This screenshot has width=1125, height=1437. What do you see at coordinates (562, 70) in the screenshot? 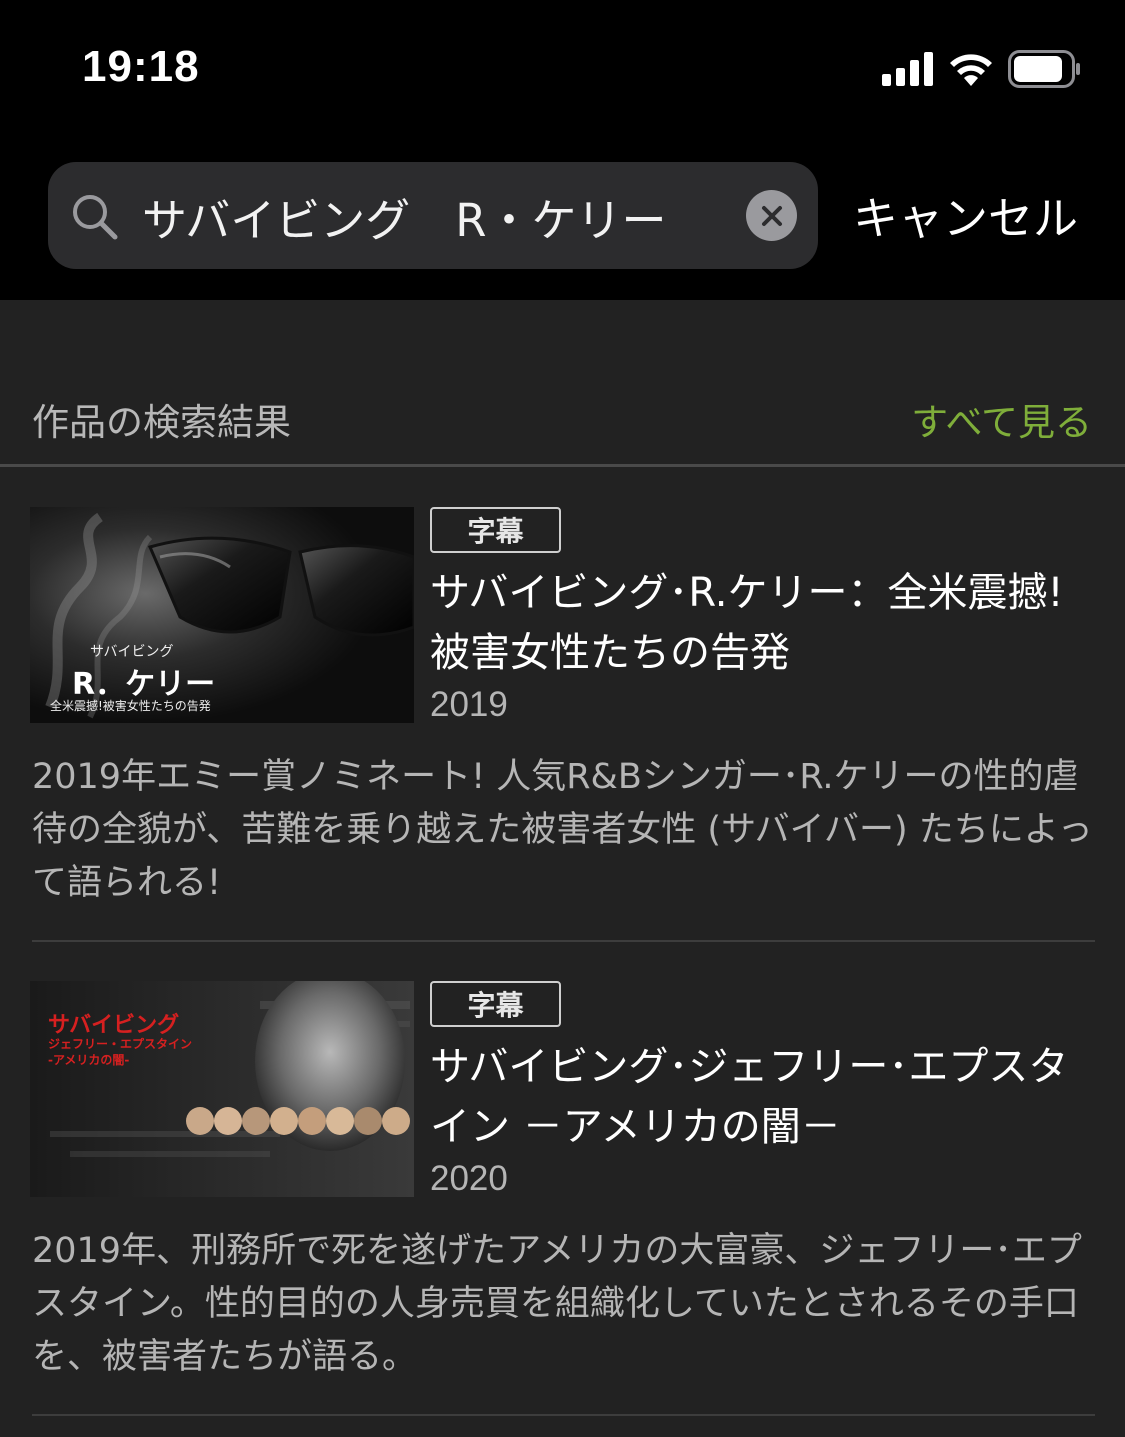
I see `status-bar: 19:18` at bounding box center [562, 70].